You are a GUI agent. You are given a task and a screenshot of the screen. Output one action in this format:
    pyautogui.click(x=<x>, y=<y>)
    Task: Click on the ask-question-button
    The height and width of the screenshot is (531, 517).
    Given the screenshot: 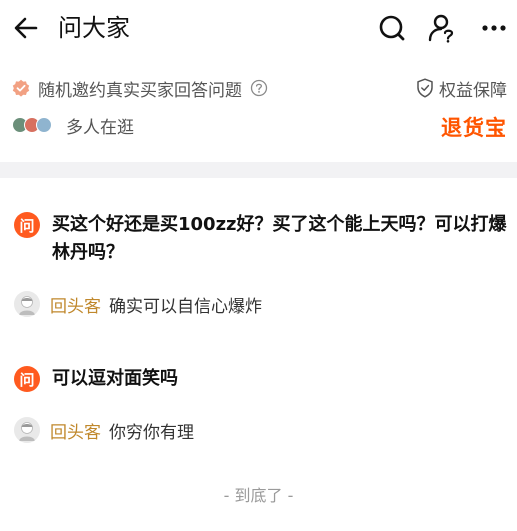 What is the action you would take?
    pyautogui.click(x=442, y=28)
    